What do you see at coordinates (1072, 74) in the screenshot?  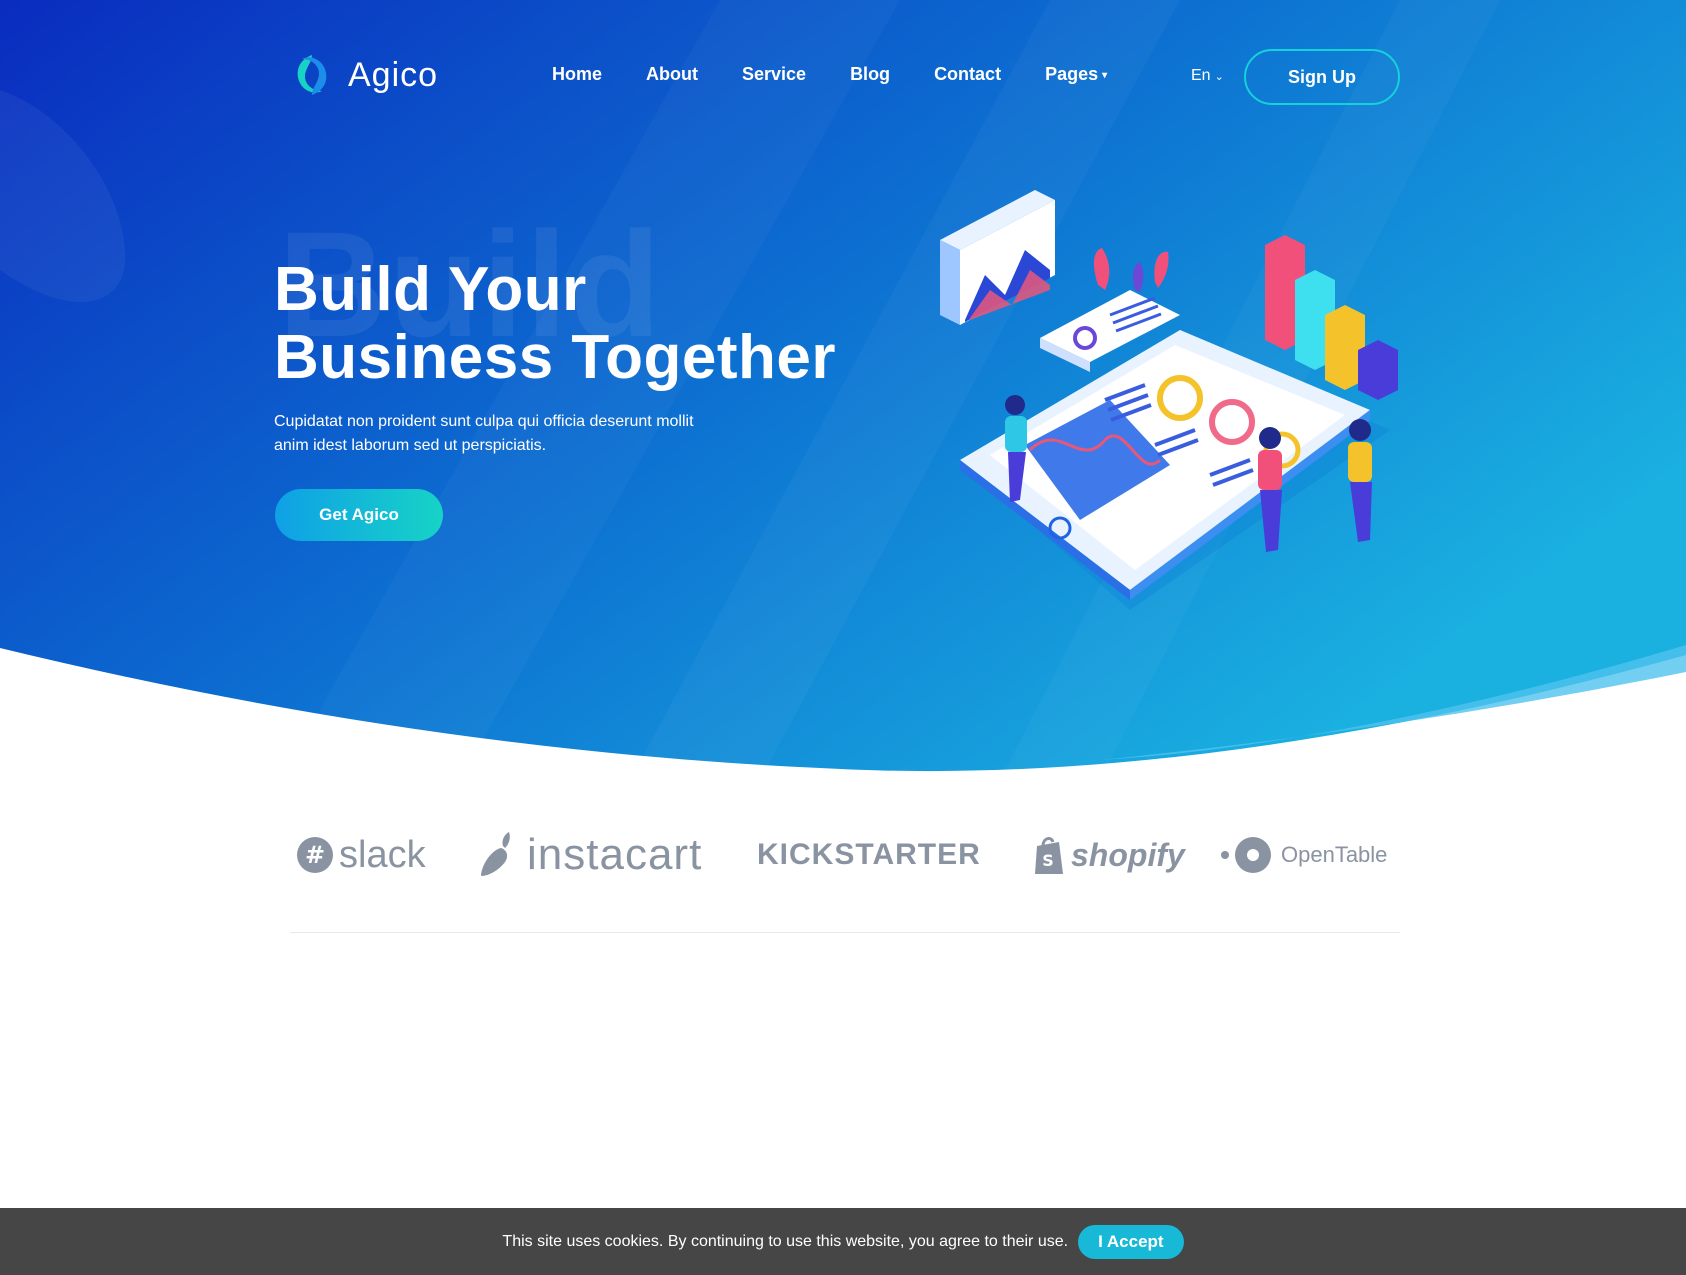 I see `nav-pages-label: Pages` at bounding box center [1072, 74].